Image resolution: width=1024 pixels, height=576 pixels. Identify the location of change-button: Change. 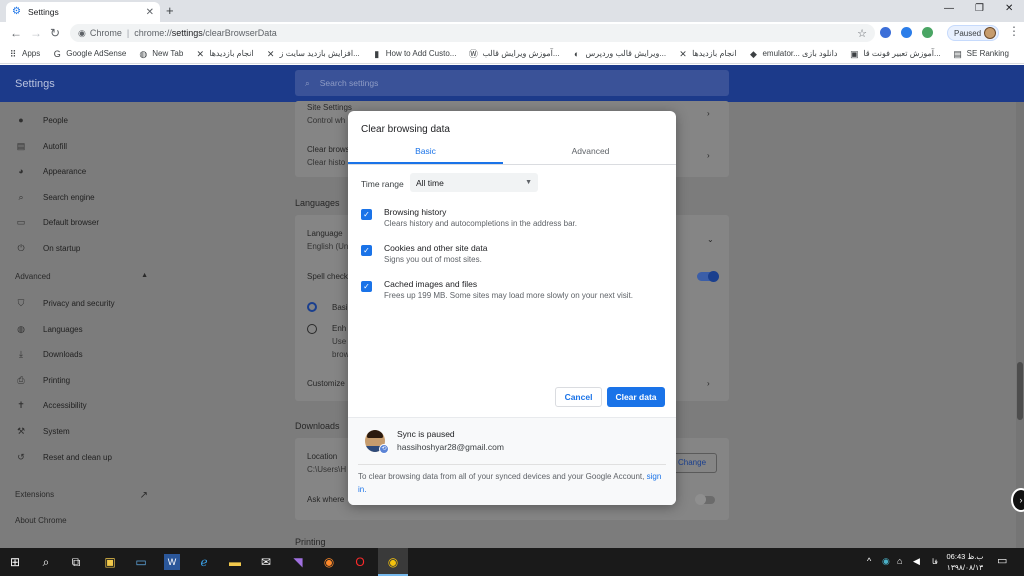
(694, 463).